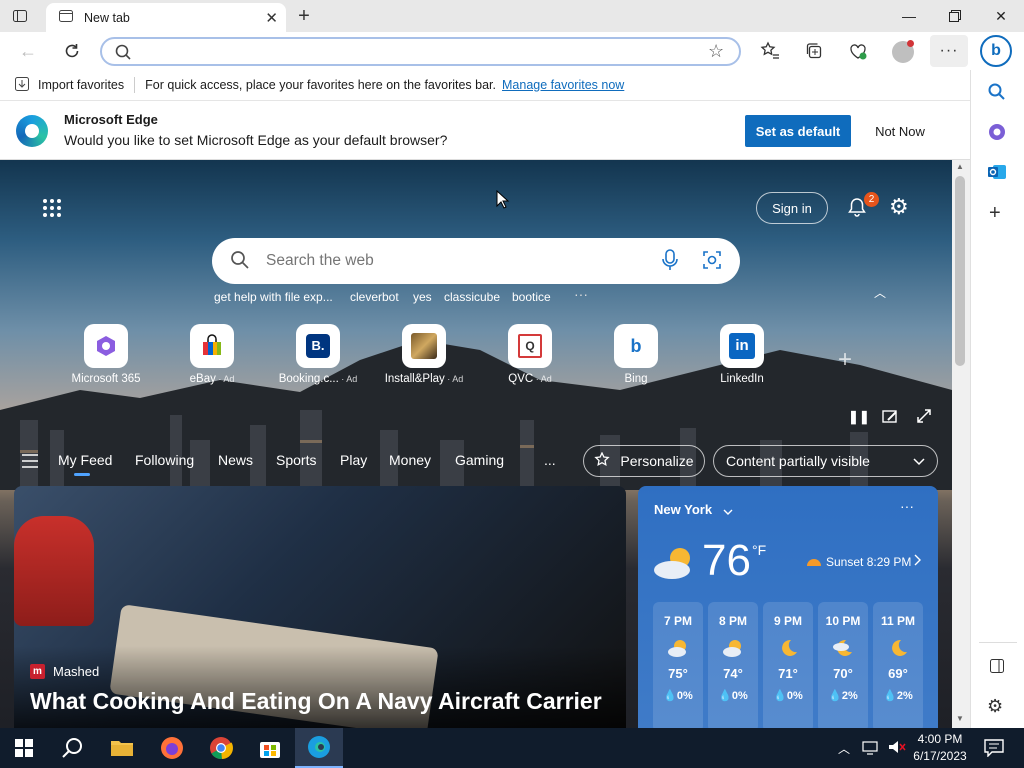 The image size is (1024, 768). I want to click on hourly-forecast-9pm: 9 PM 71° 💧0%, so click(788, 665).